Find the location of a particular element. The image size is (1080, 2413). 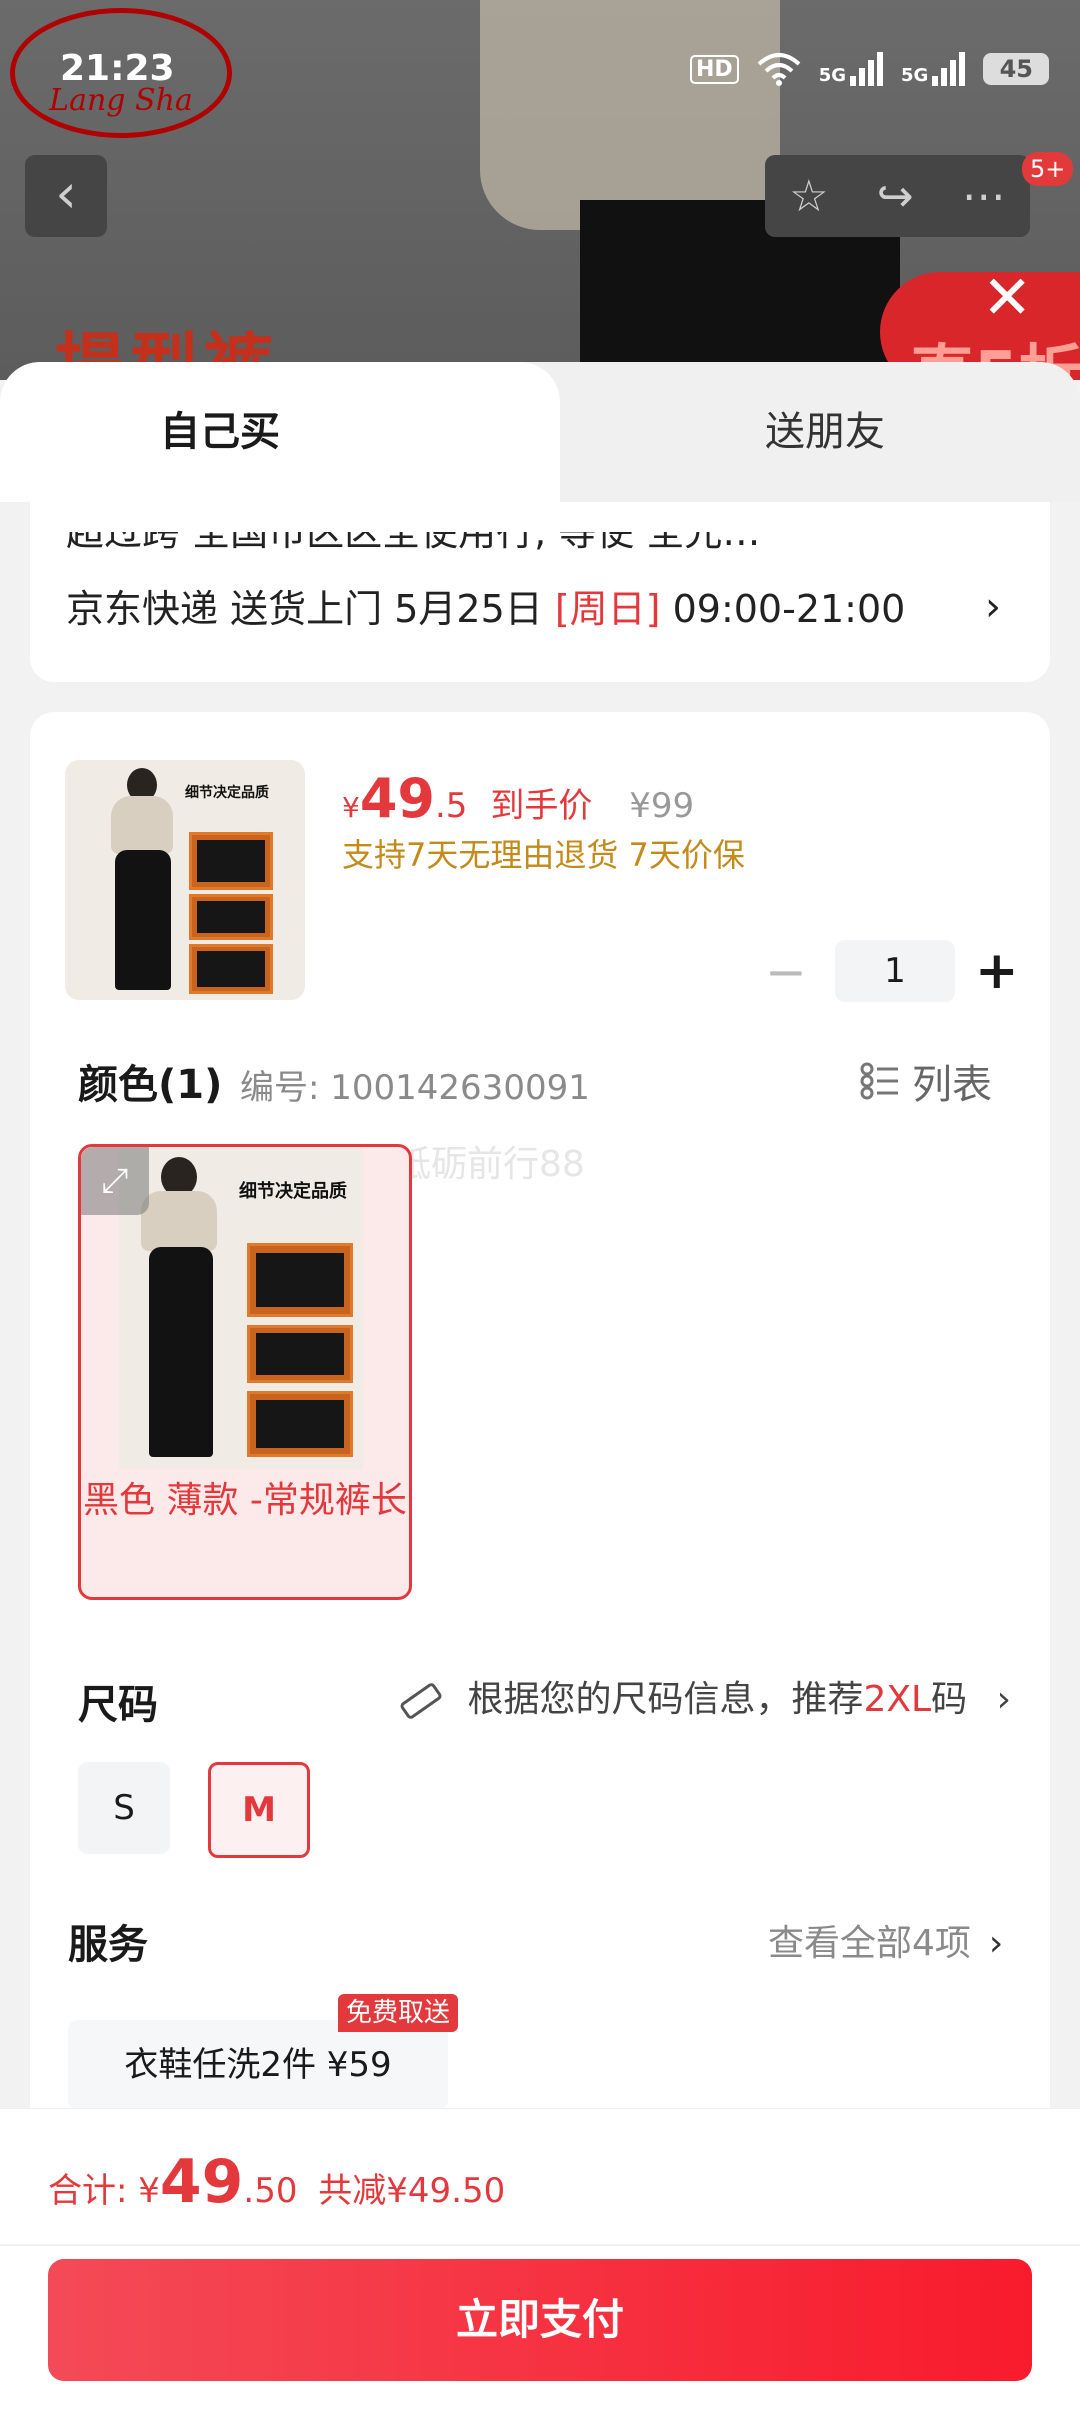

quantity-decrease-button: − is located at coordinates (786, 972).